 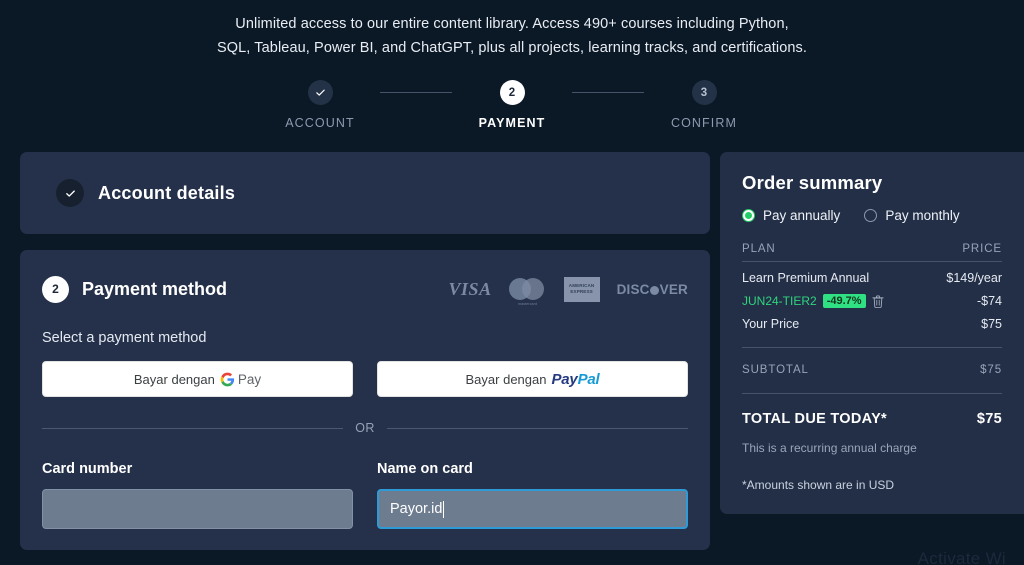 What do you see at coordinates (87, 469) in the screenshot?
I see `card-number-label: Card number` at bounding box center [87, 469].